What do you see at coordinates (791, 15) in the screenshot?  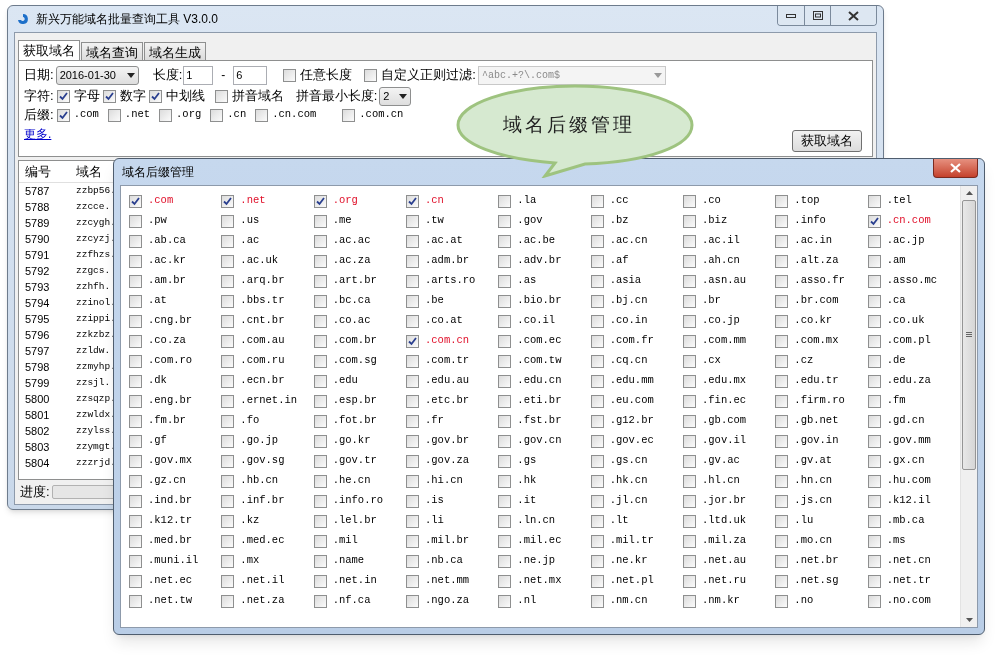 I see `minimize-button` at bounding box center [791, 15].